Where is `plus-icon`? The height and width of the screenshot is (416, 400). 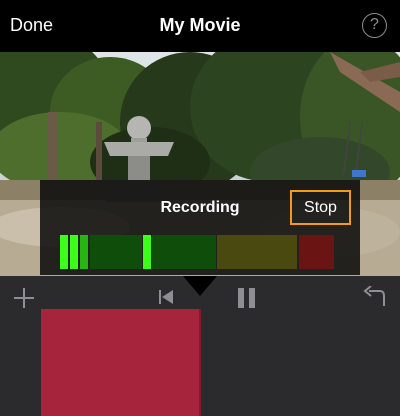
plus-icon is located at coordinates (24, 298).